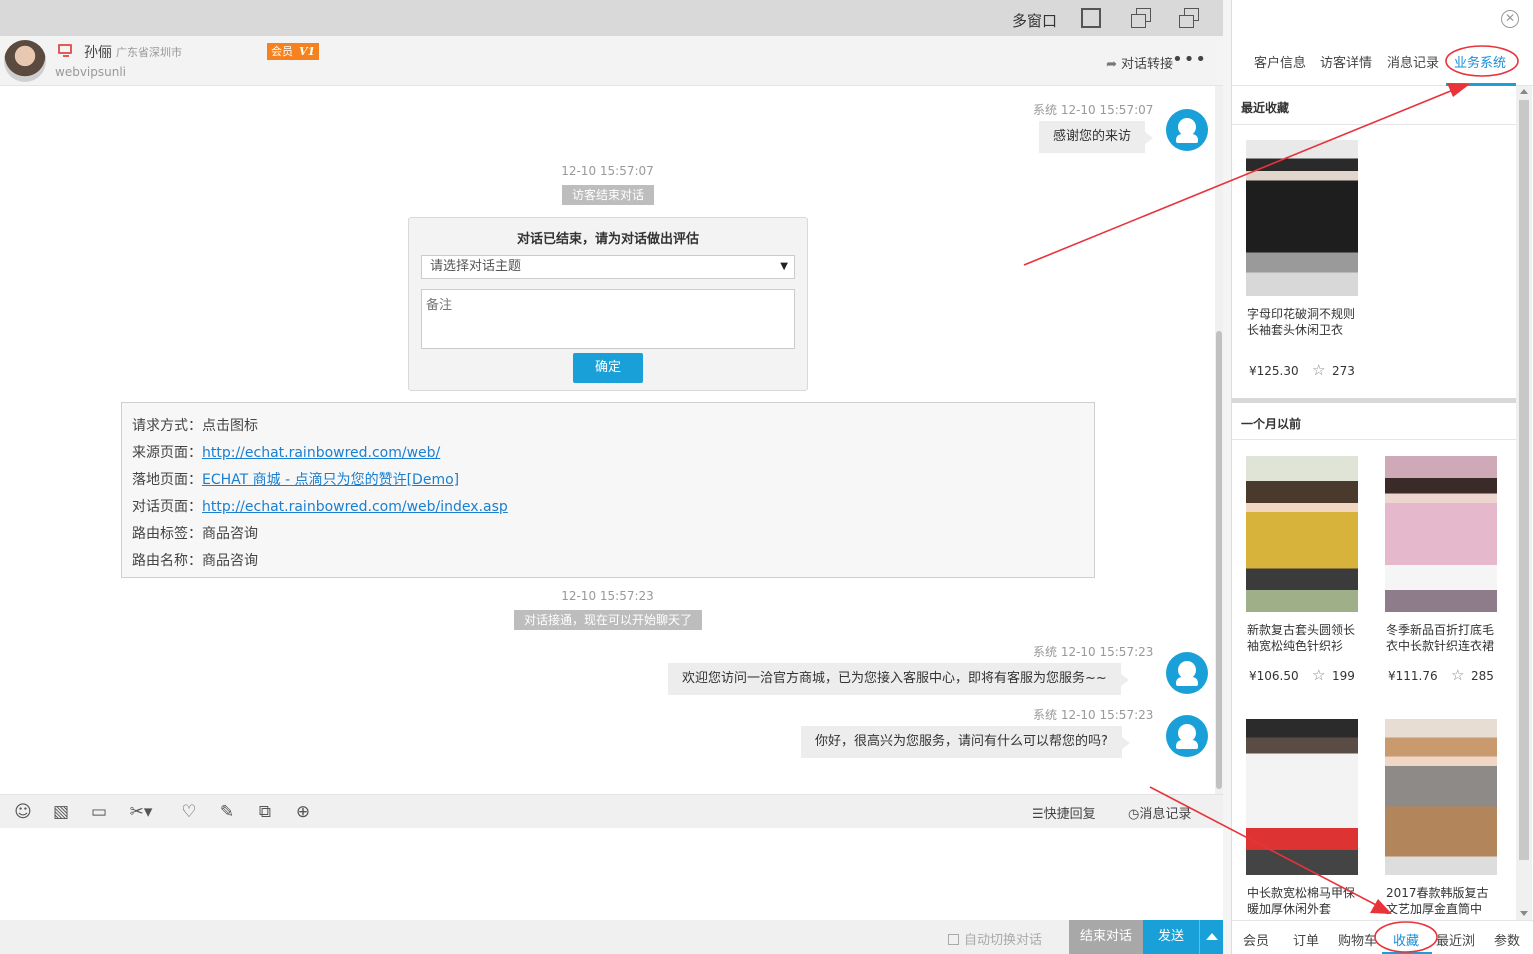 This screenshot has width=1533, height=954. I want to click on chat-scrollbar, so click(1219, 440).